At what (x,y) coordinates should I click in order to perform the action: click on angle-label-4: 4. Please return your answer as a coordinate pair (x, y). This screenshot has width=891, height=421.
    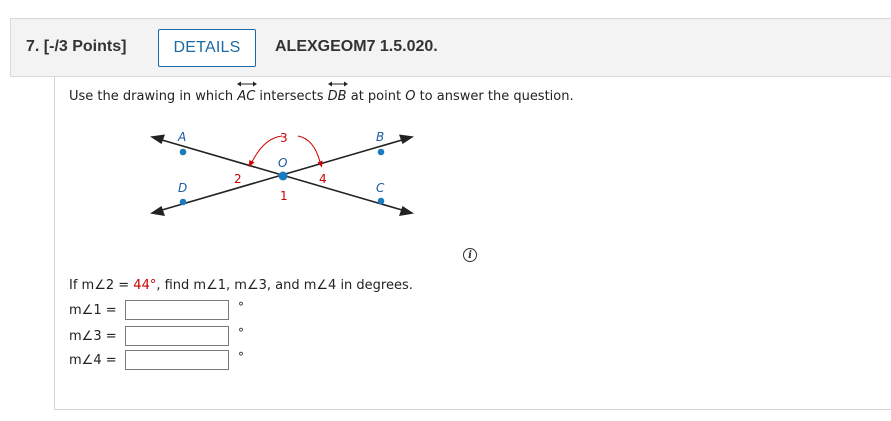
    Looking at the image, I should click on (323, 179).